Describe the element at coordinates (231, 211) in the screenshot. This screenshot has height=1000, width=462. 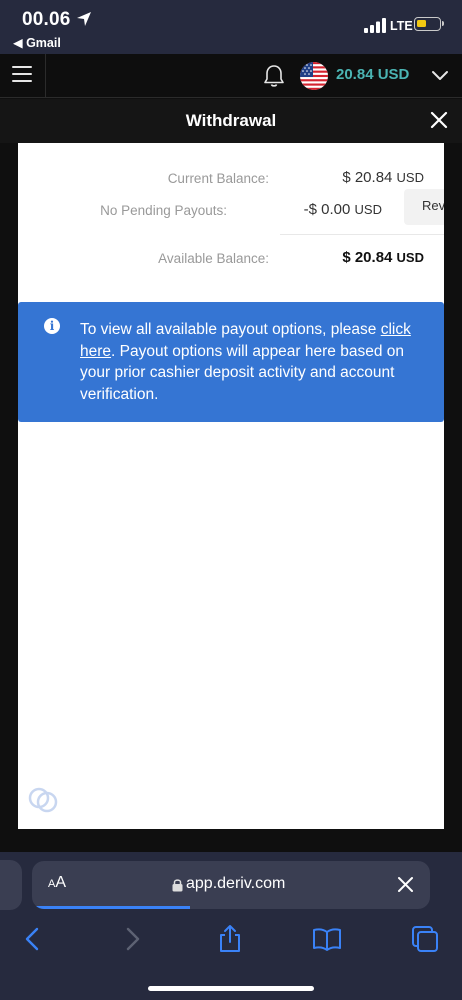
I see `pending-payouts-row: No Pending Payouts: -$ 0.00 USD` at that location.